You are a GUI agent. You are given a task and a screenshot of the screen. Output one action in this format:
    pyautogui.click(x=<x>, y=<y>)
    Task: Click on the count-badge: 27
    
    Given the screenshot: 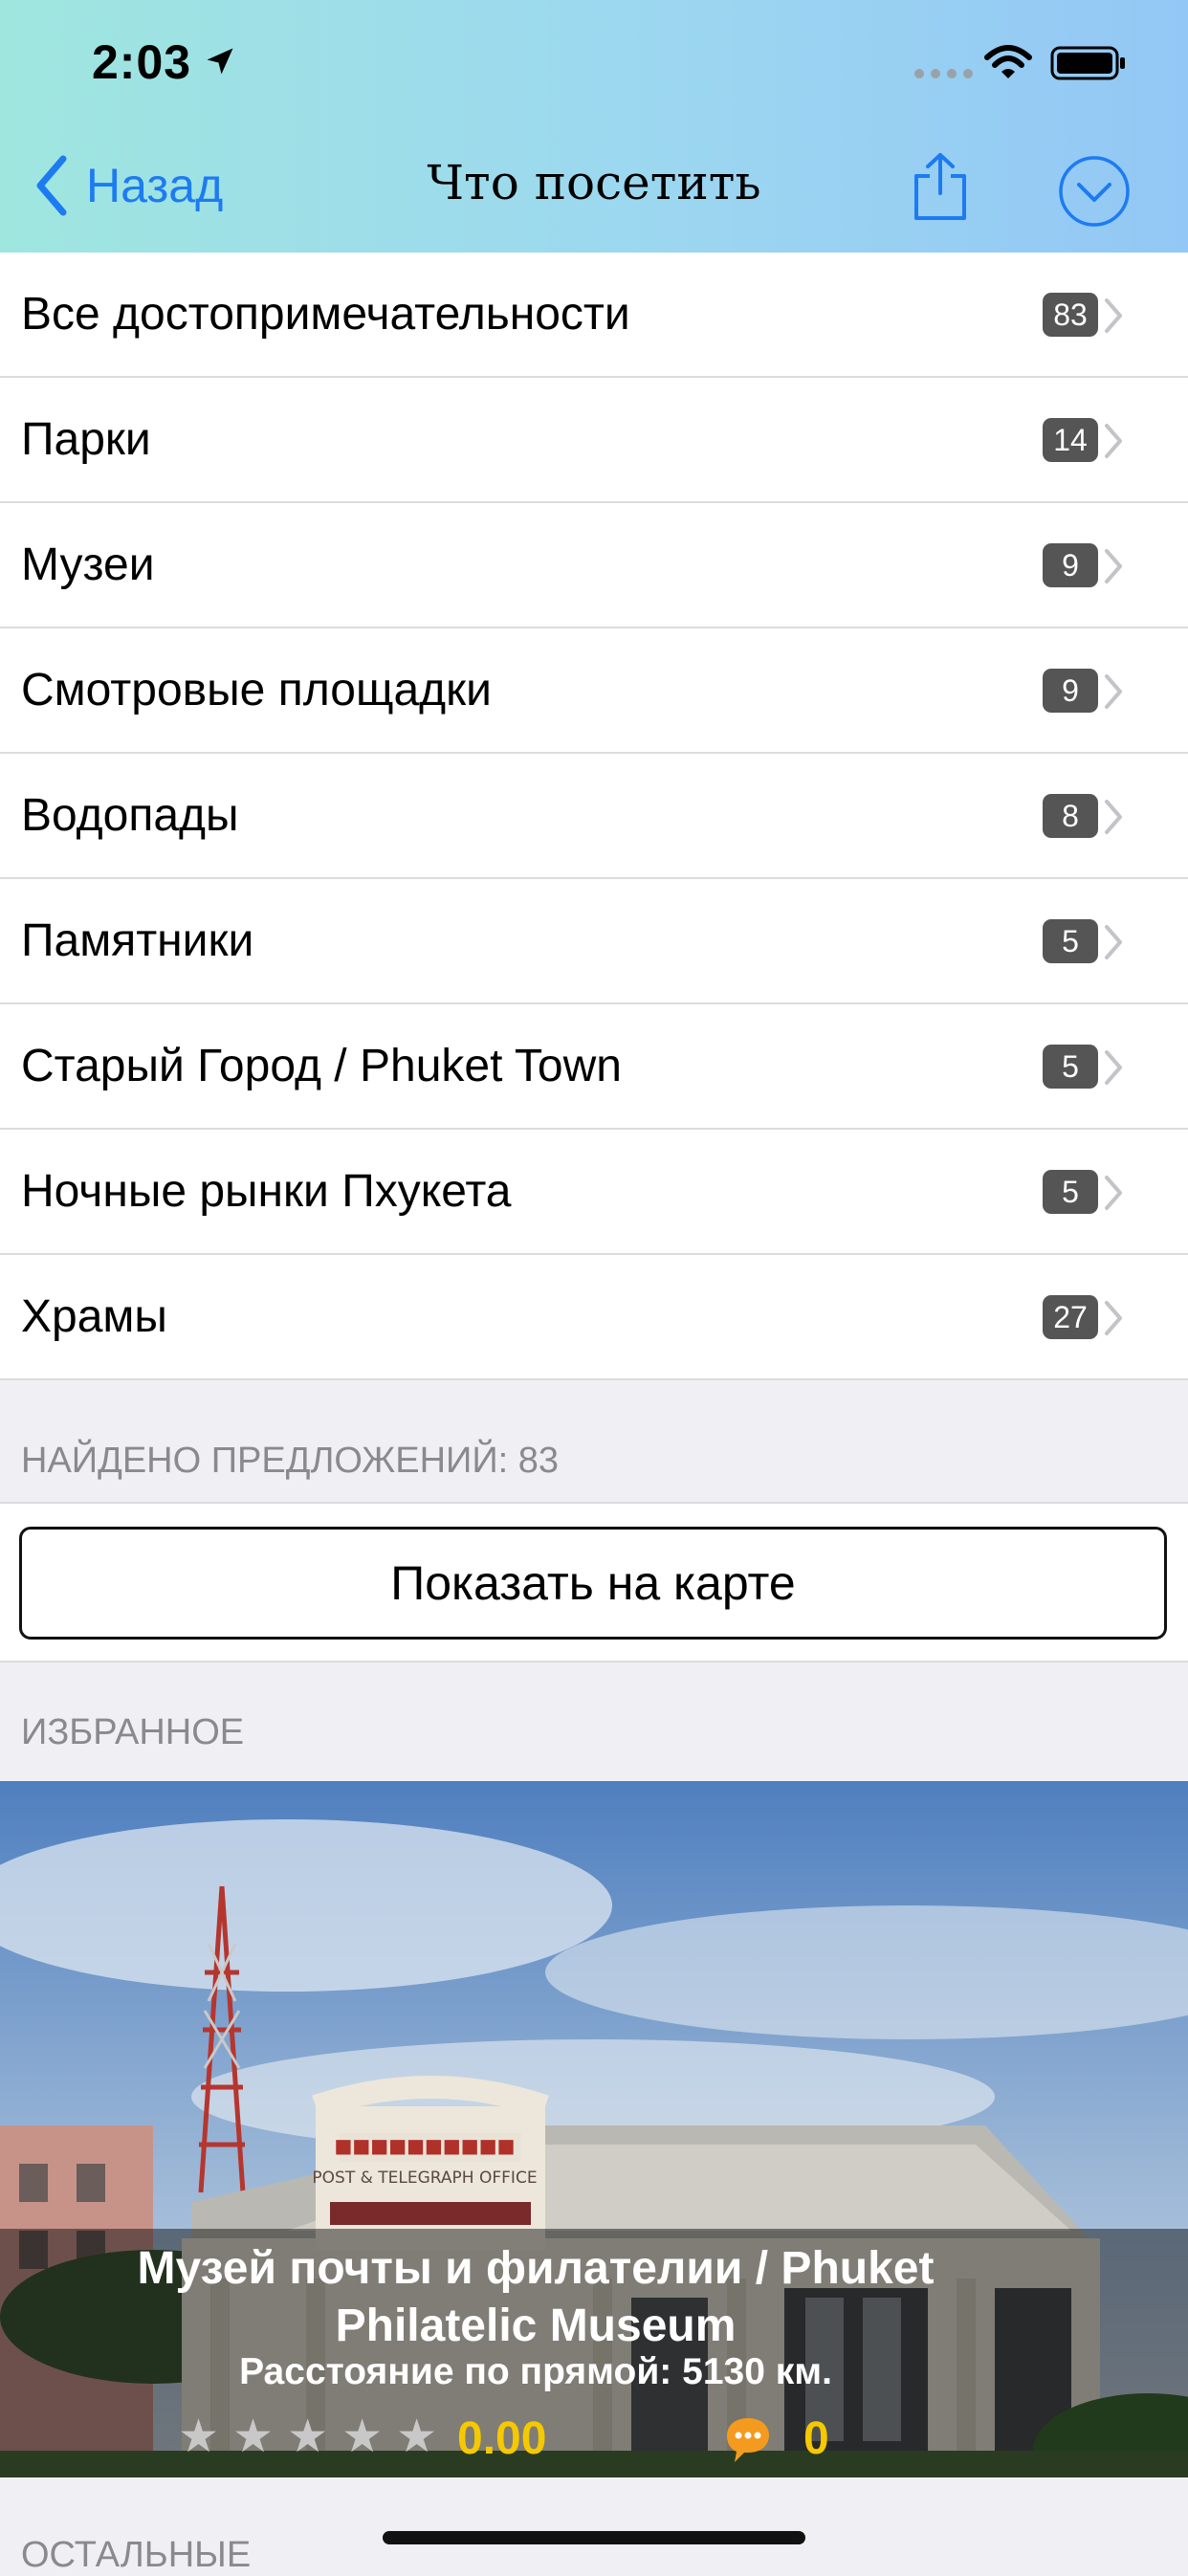 What is the action you would take?
    pyautogui.click(x=1070, y=1317)
    